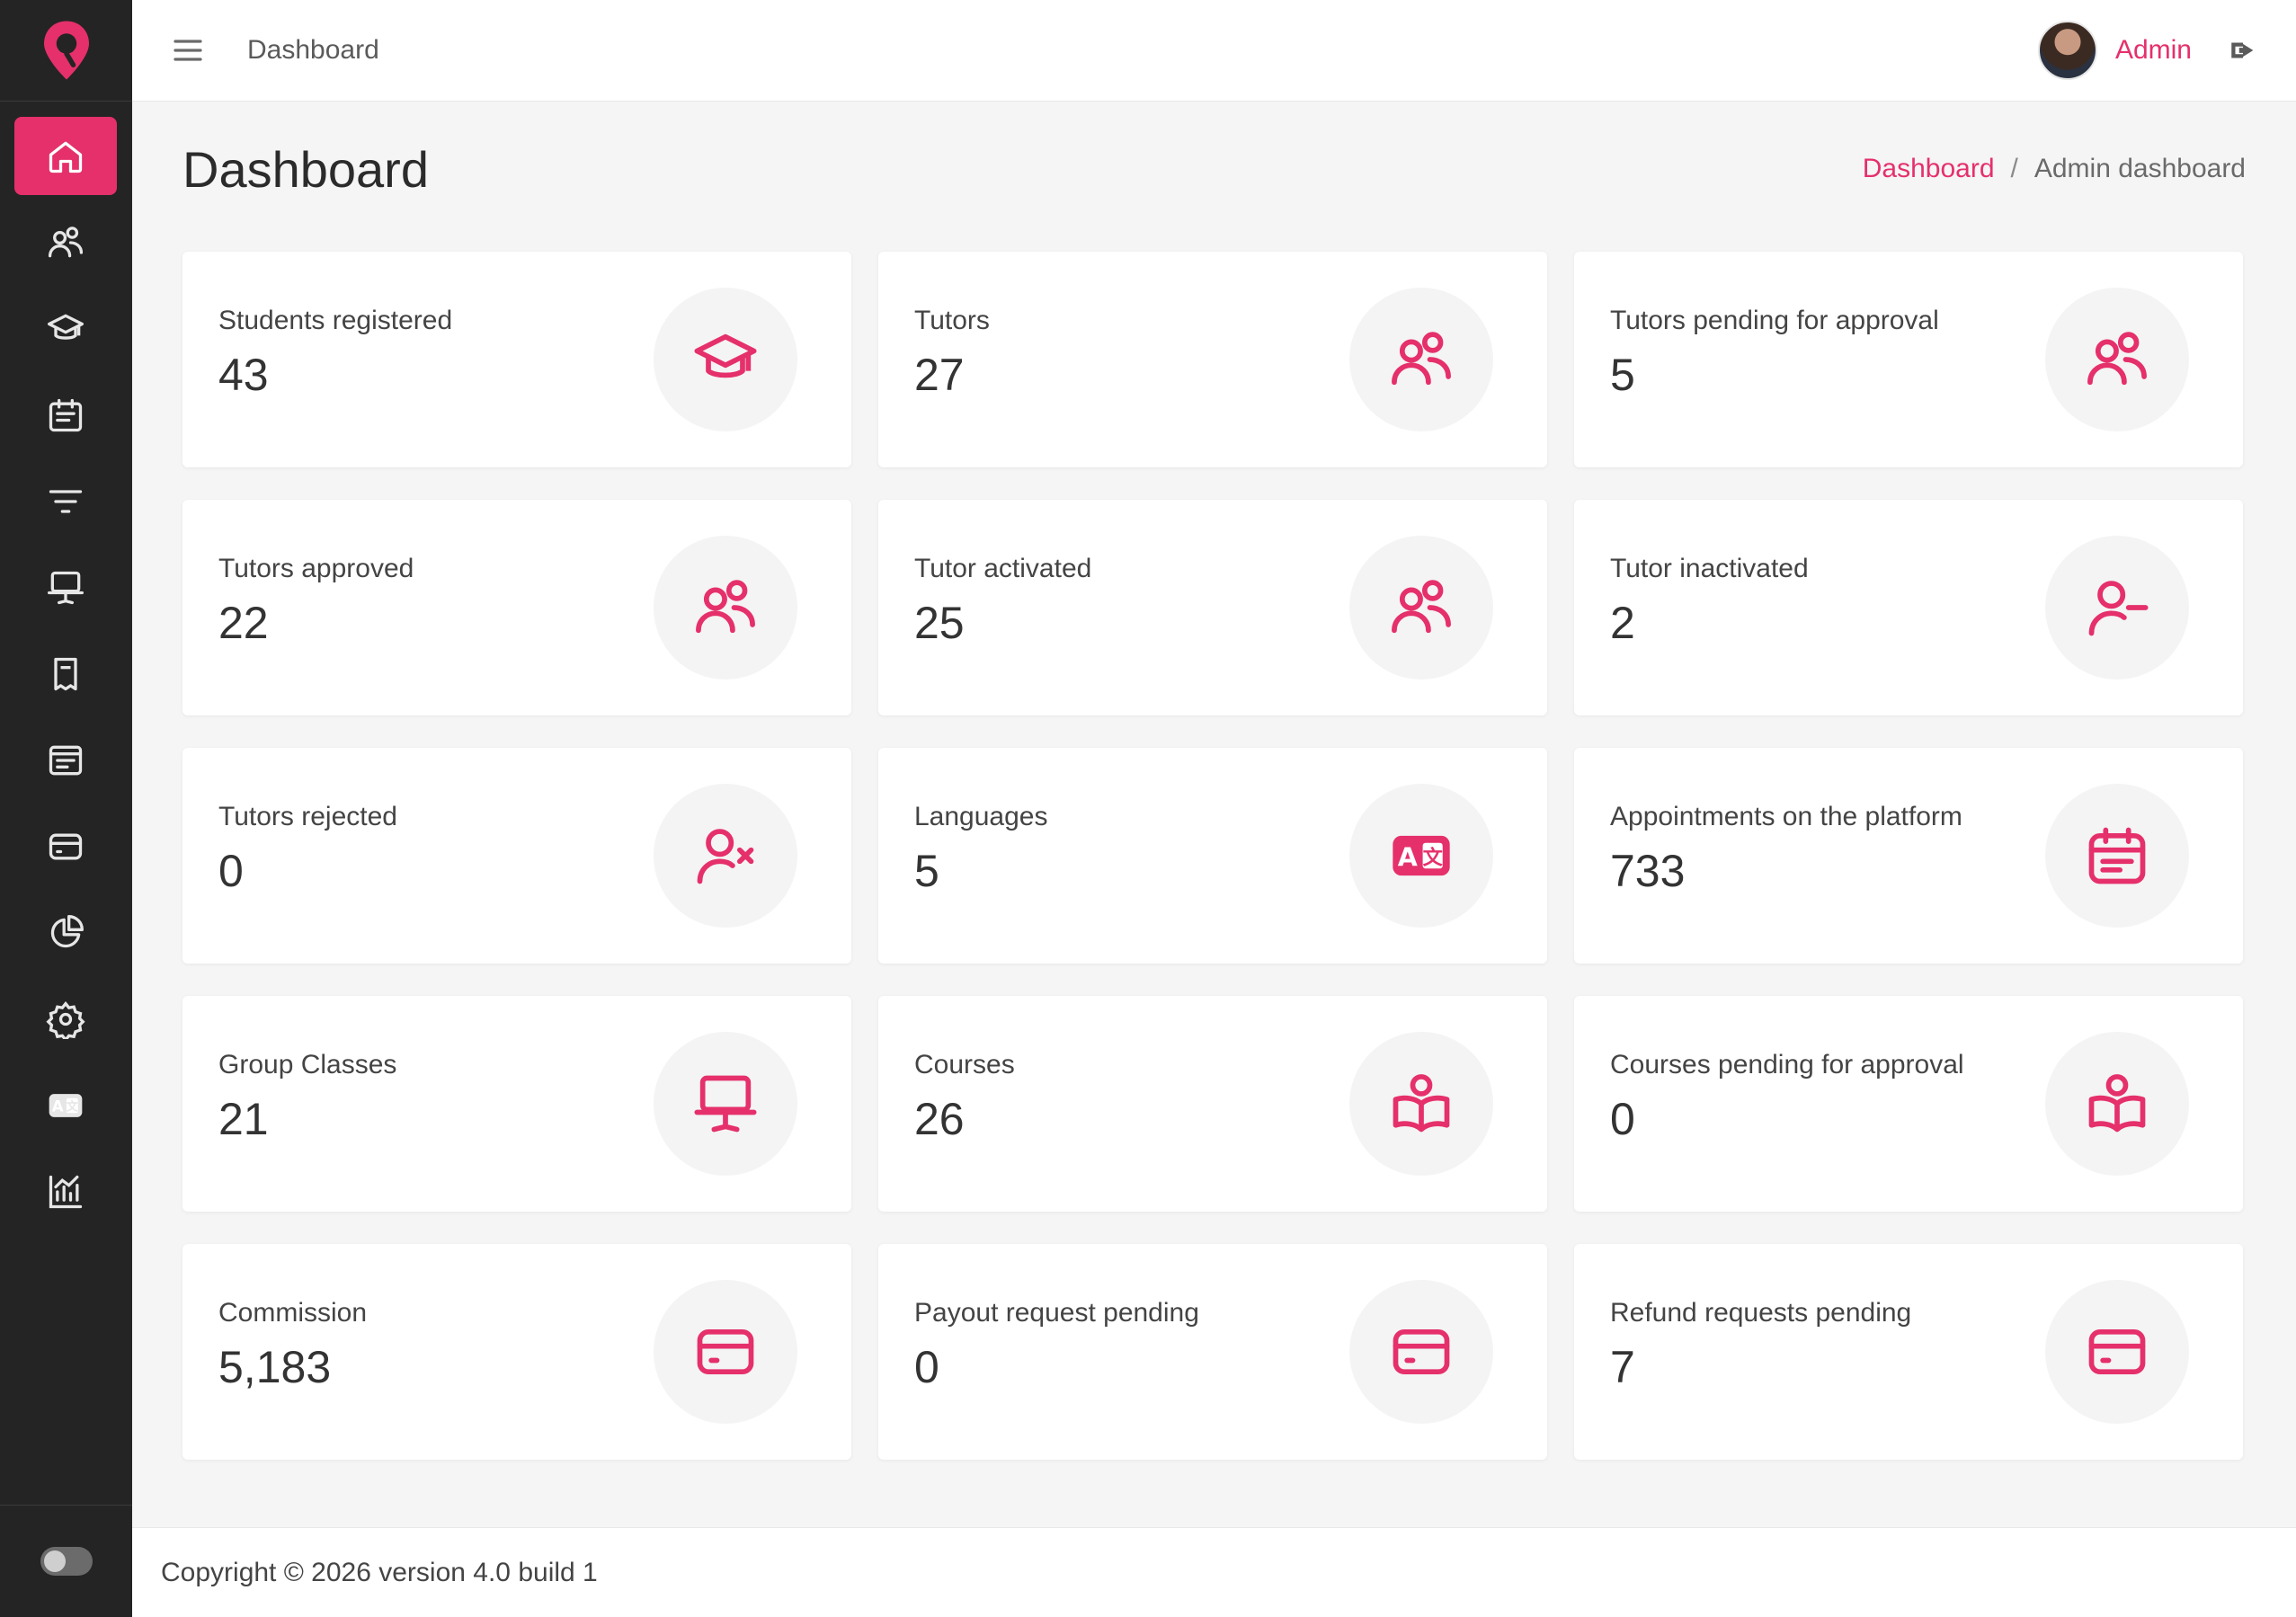 This screenshot has width=2296, height=1617. What do you see at coordinates (516, 1352) in the screenshot?
I see `stat-card-commission: Commission 5,183` at bounding box center [516, 1352].